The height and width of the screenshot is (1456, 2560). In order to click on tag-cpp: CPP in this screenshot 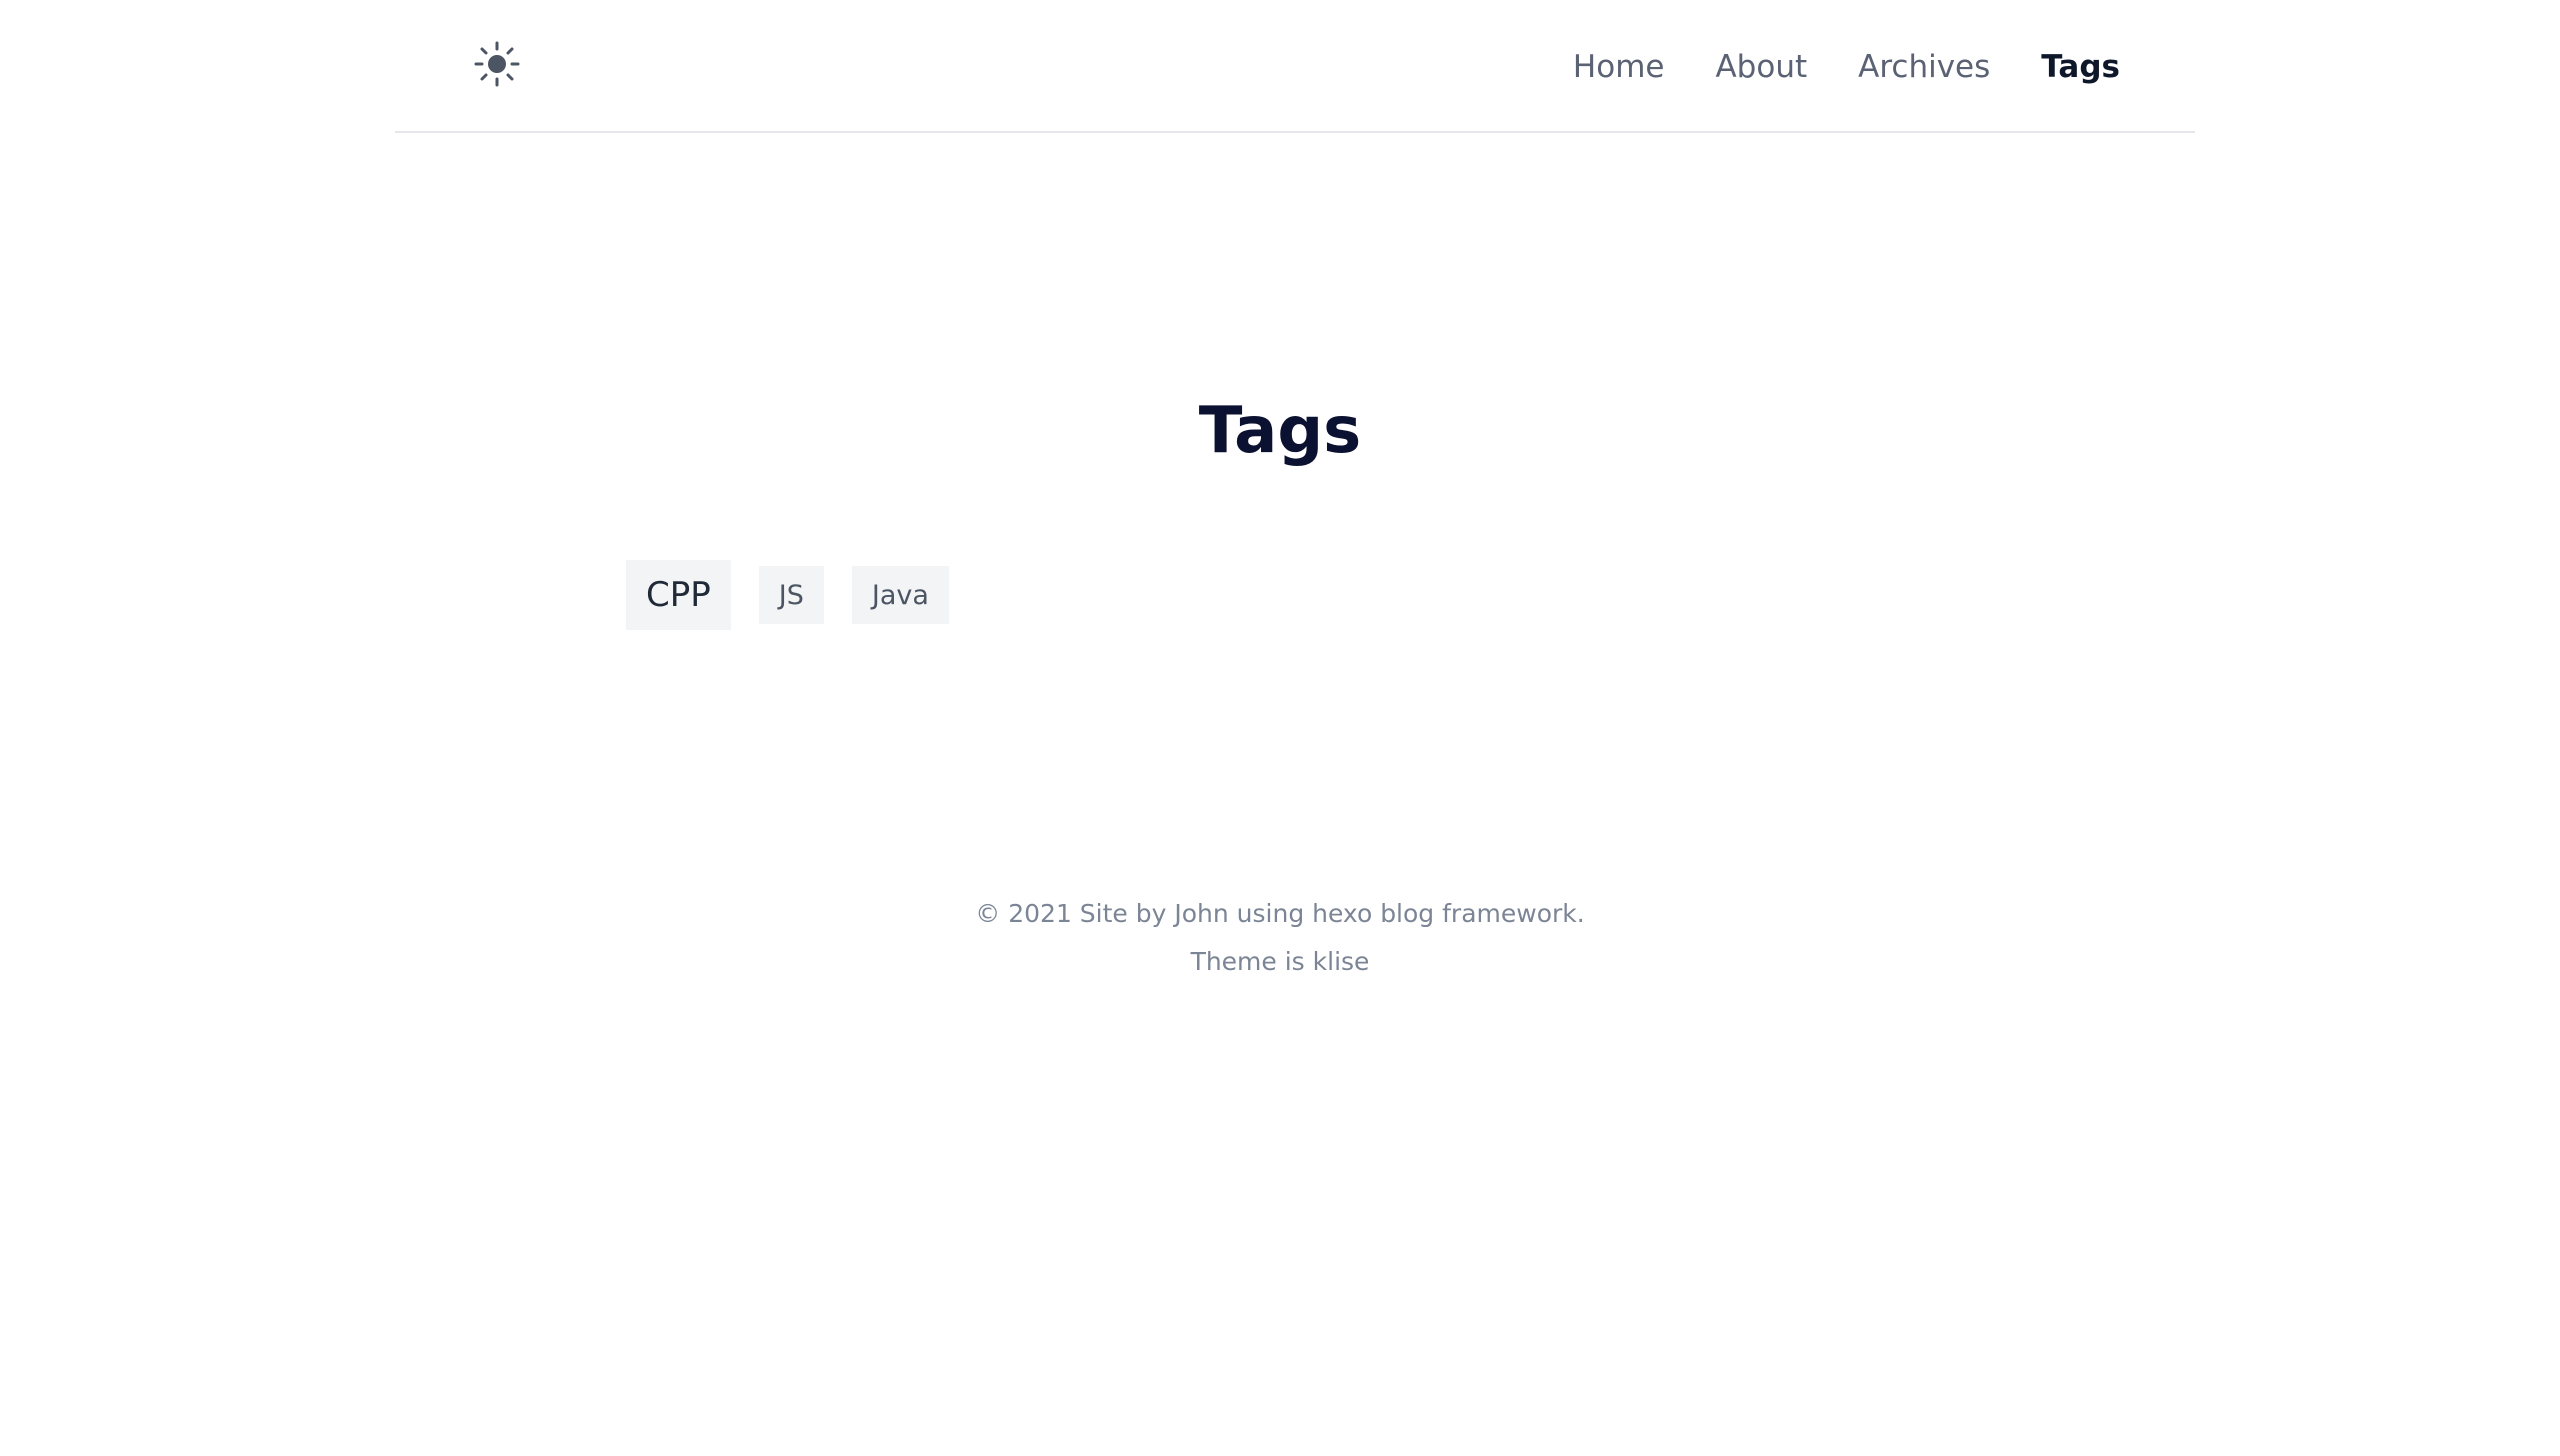, I will do `click(678, 595)`.